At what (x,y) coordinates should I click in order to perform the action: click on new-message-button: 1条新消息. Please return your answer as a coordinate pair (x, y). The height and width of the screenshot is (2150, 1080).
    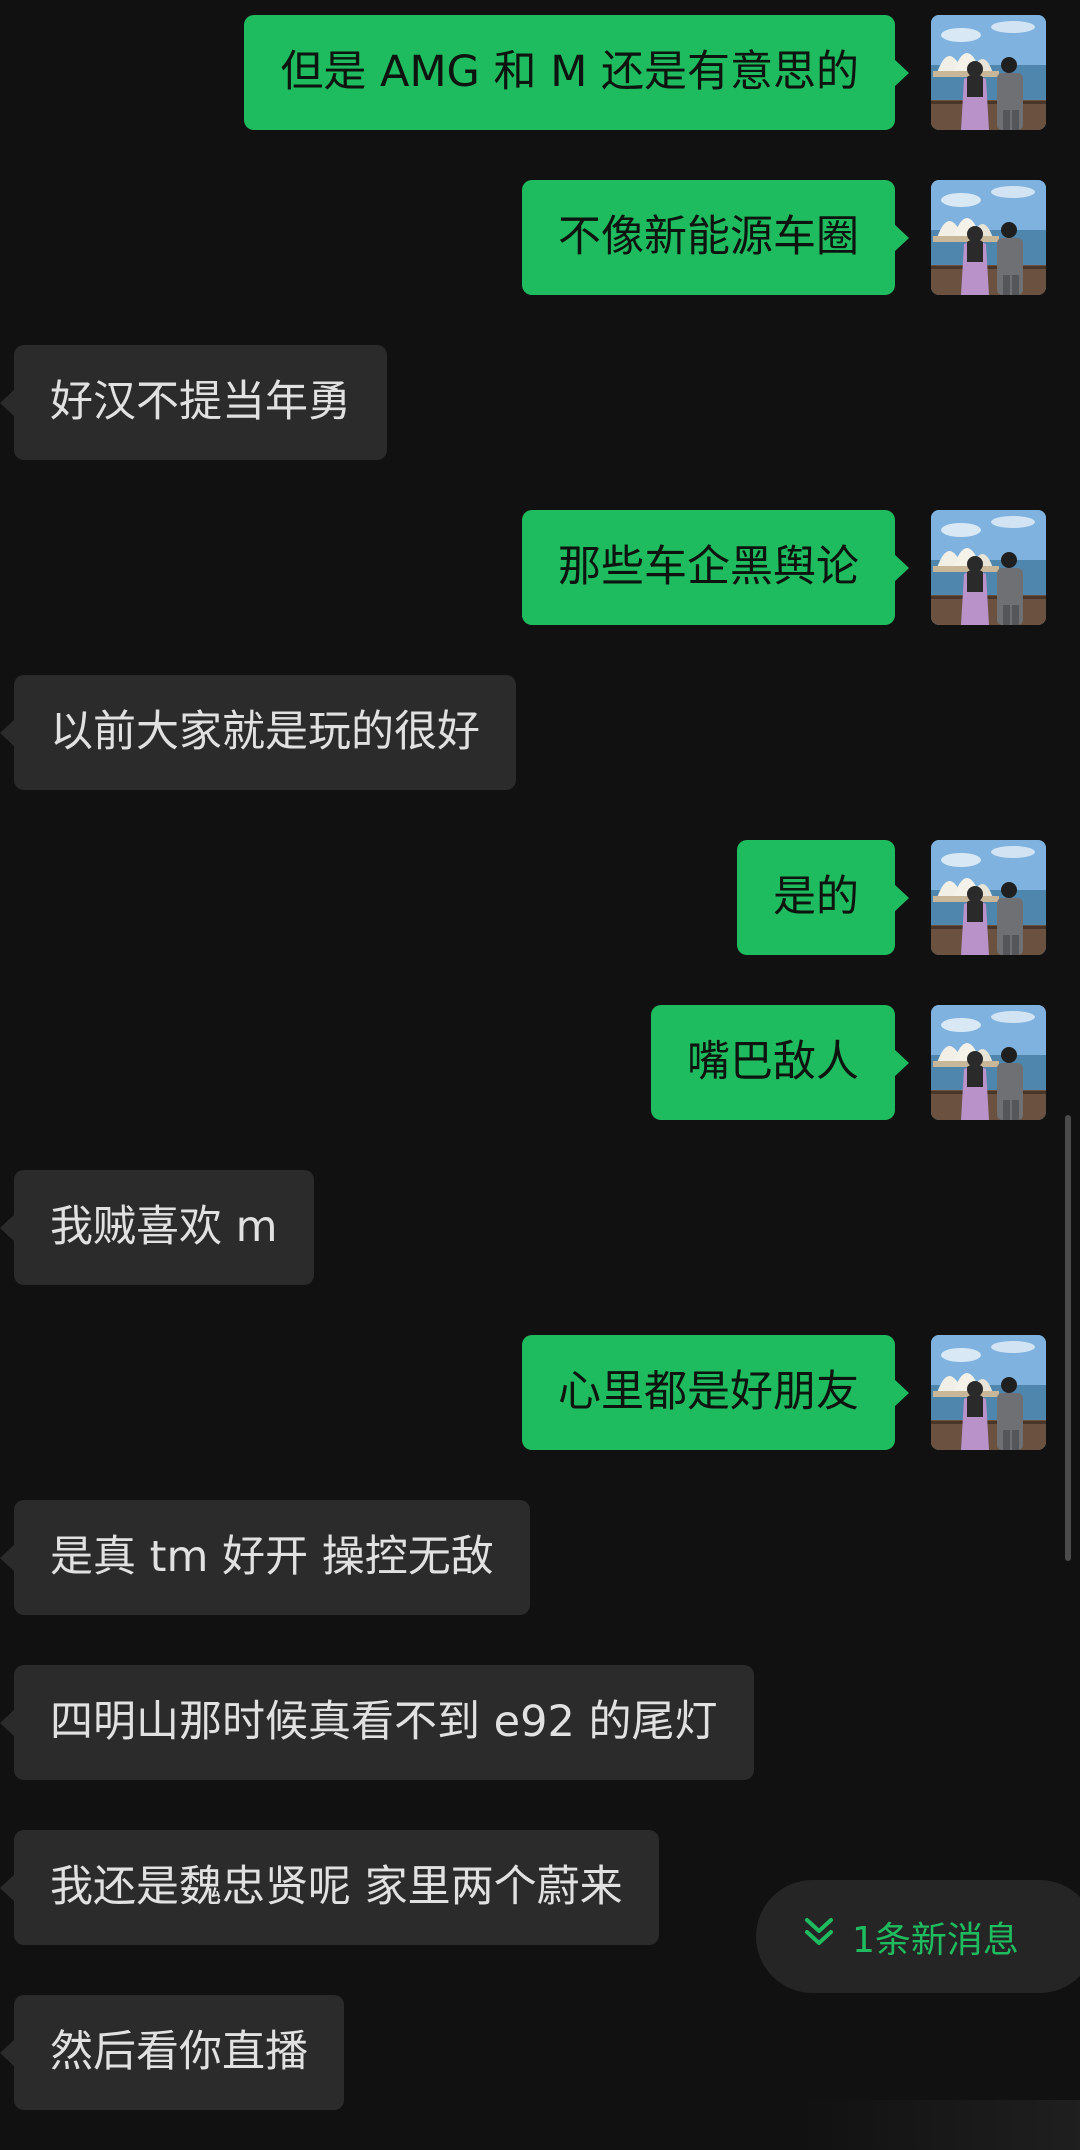
    Looking at the image, I should click on (918, 1936).